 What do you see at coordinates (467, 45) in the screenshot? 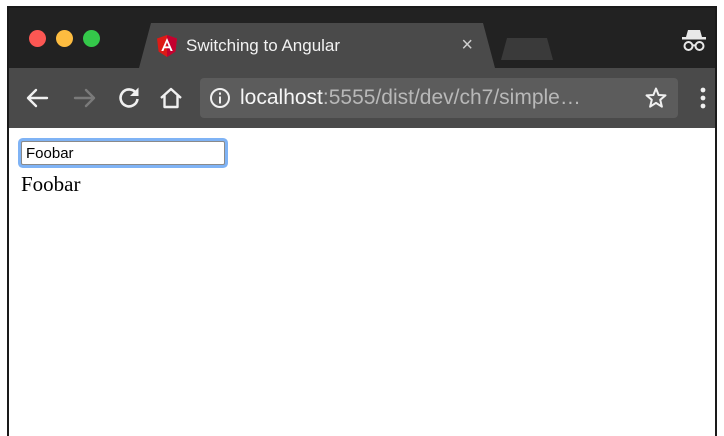
I see `tab-close-button: ×` at bounding box center [467, 45].